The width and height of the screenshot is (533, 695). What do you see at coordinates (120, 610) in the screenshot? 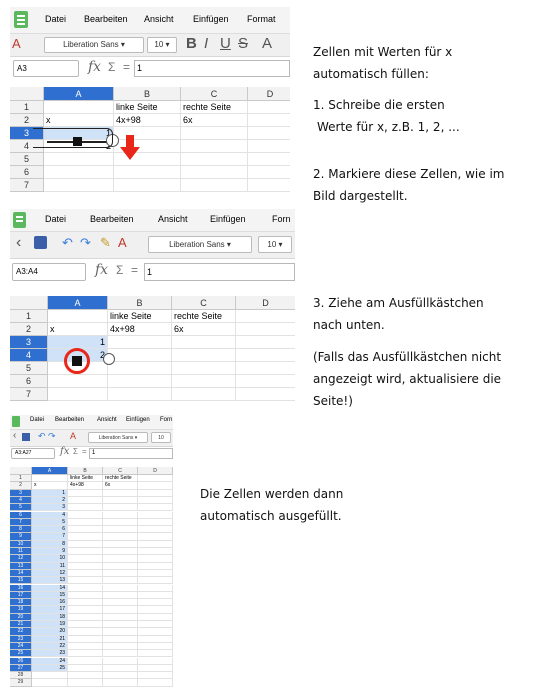
I see `cell-c19` at bounding box center [120, 610].